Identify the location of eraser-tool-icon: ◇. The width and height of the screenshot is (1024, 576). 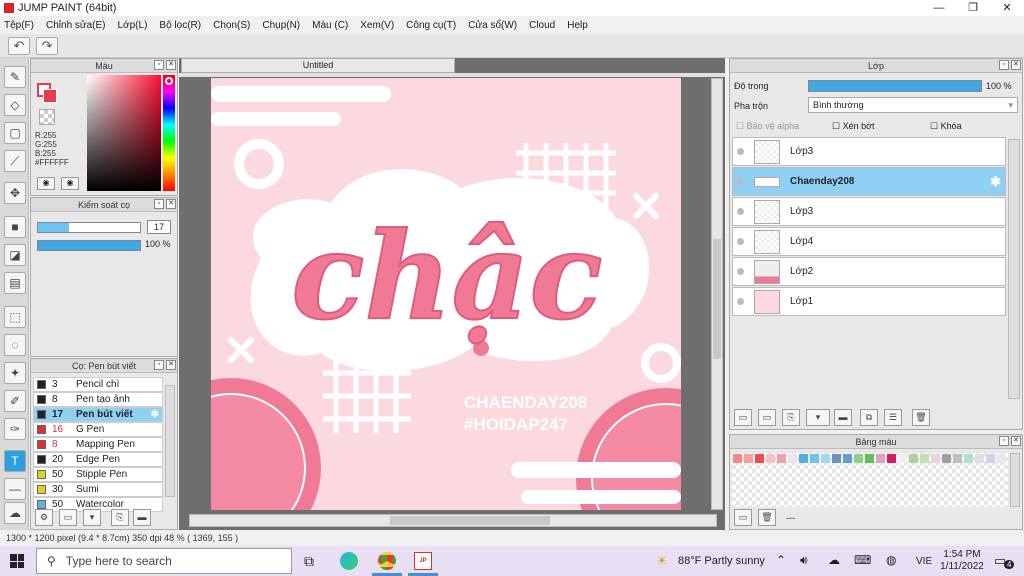
(15, 105).